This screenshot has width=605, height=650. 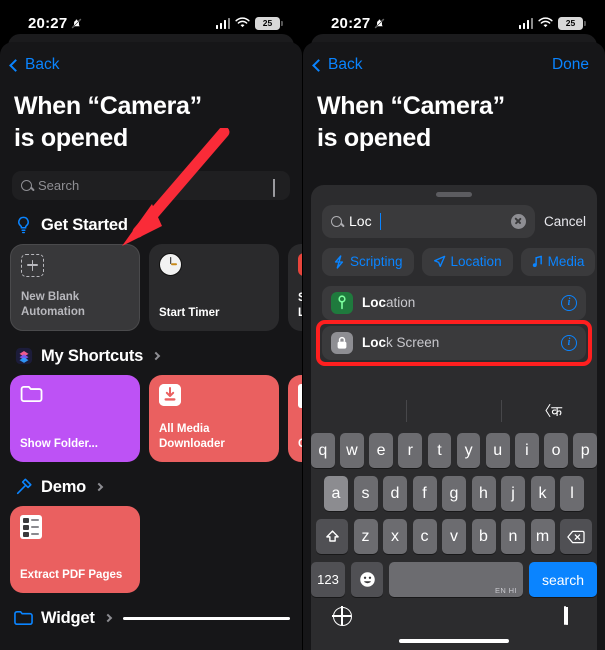 What do you see at coordinates (242, 22) in the screenshot?
I see `wifi-icon` at bounding box center [242, 22].